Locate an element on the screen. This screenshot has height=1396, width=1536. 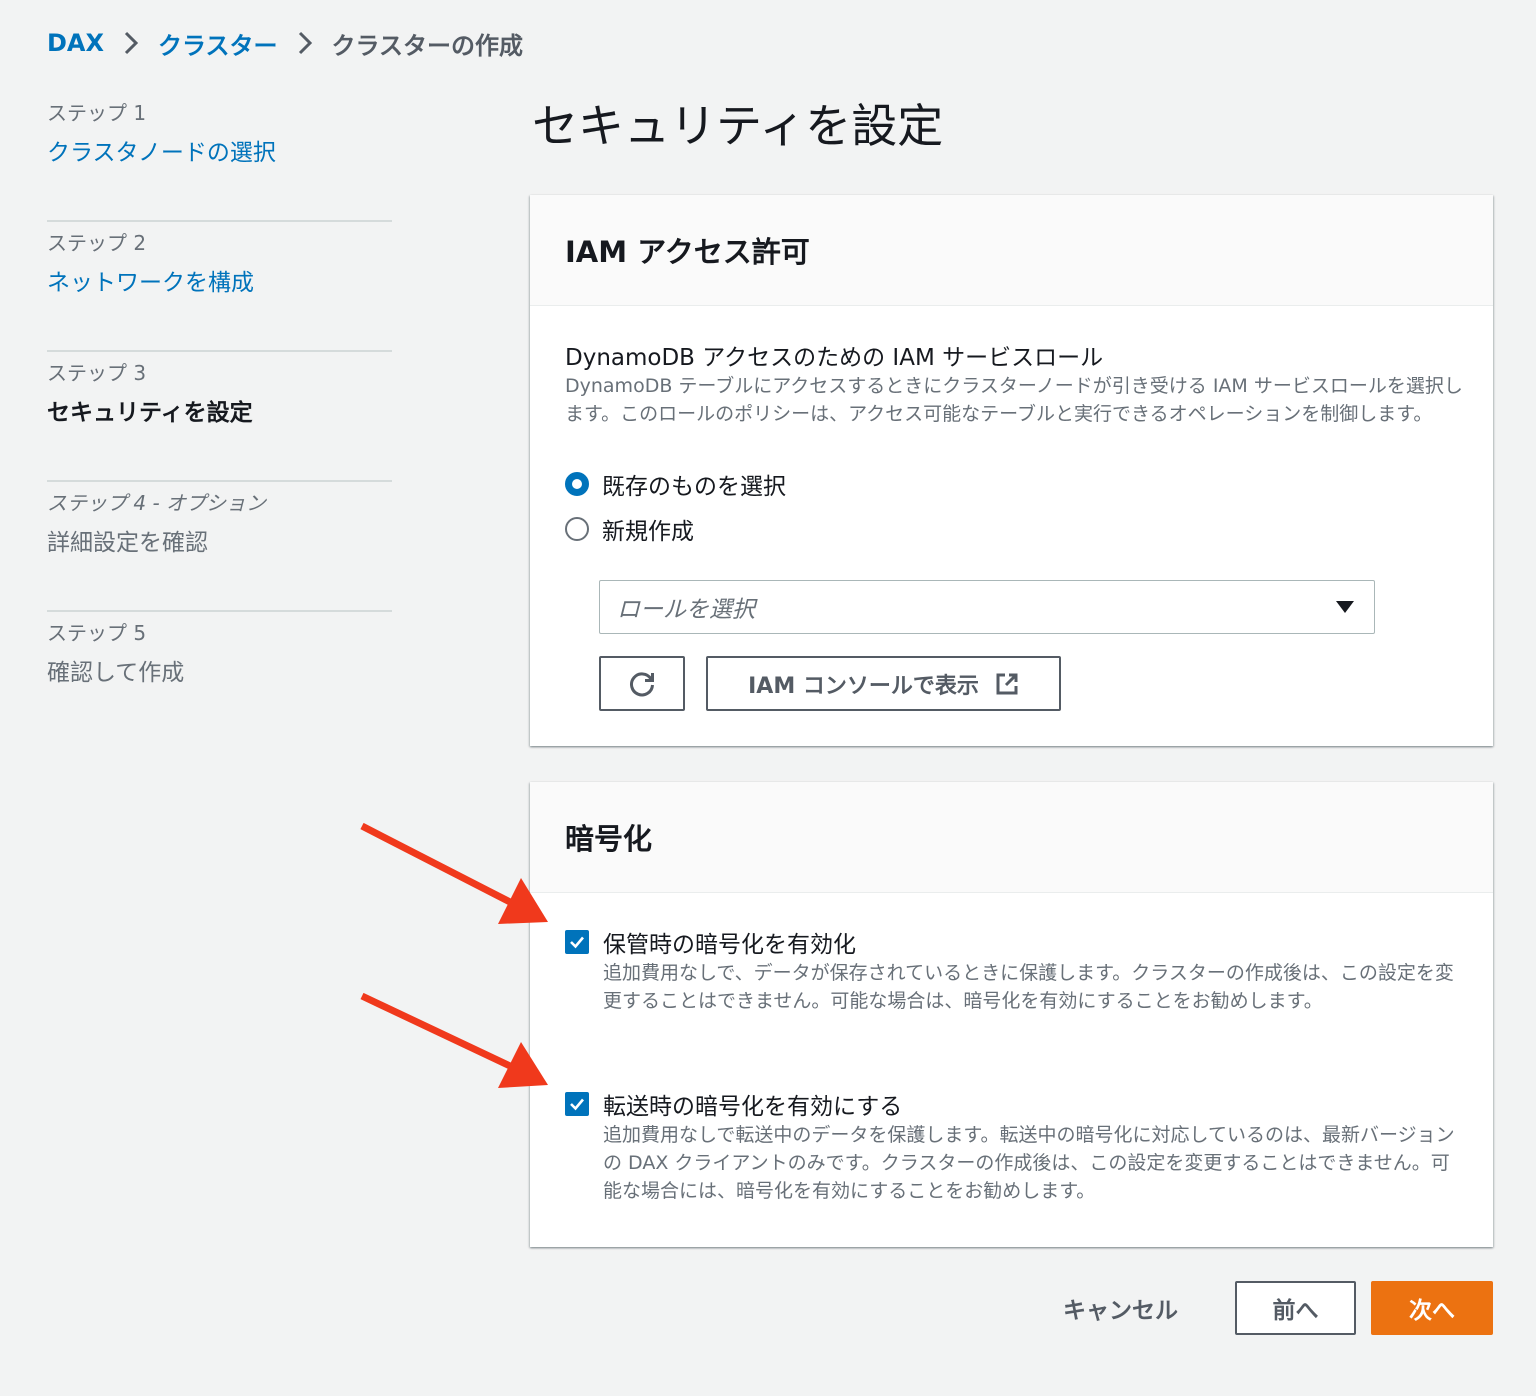
radio-button-selected is located at coordinates (577, 484).